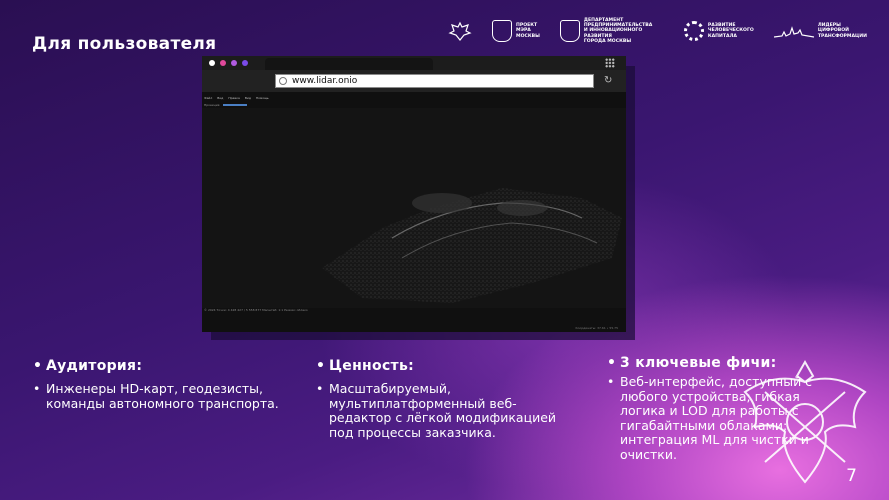 This screenshot has height=500, width=889. I want to click on globe-icon, so click(283, 81).